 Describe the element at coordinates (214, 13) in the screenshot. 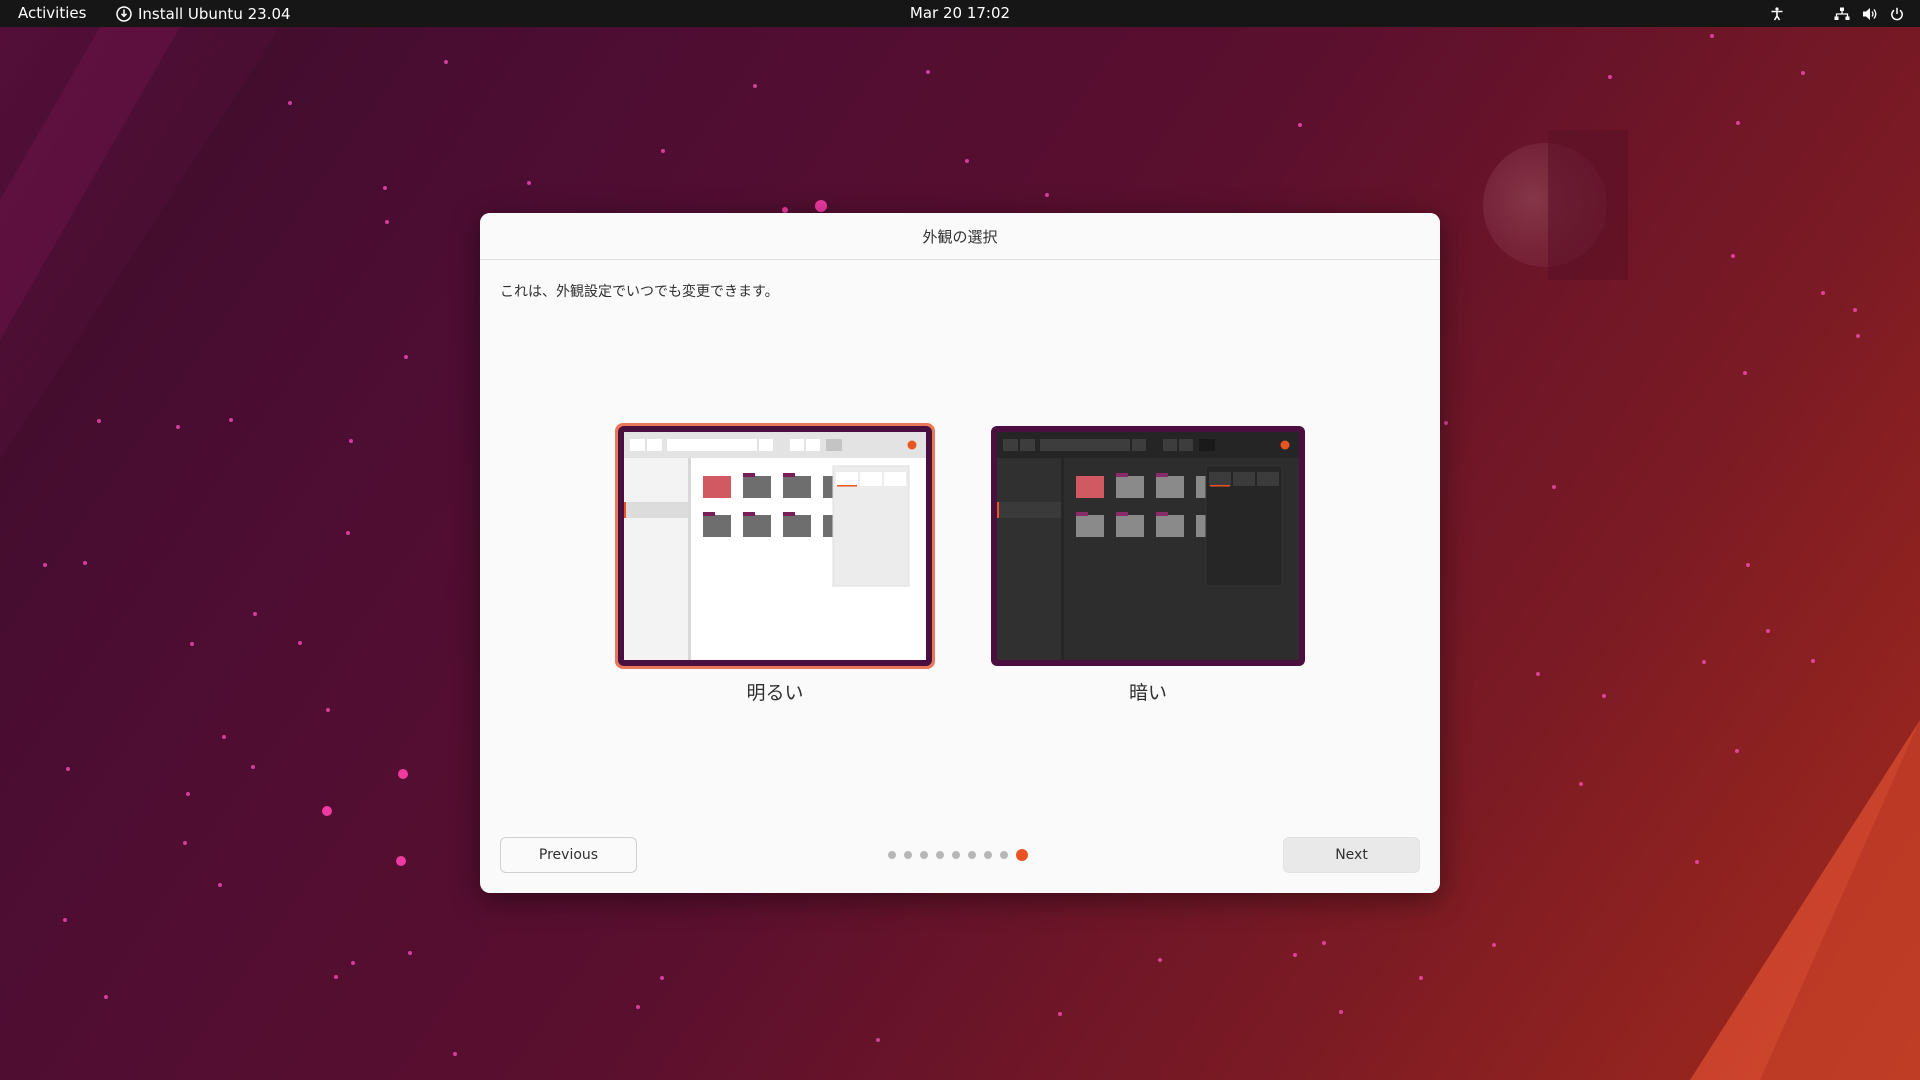

I see `app-name: Install Ubuntu 23.04` at that location.